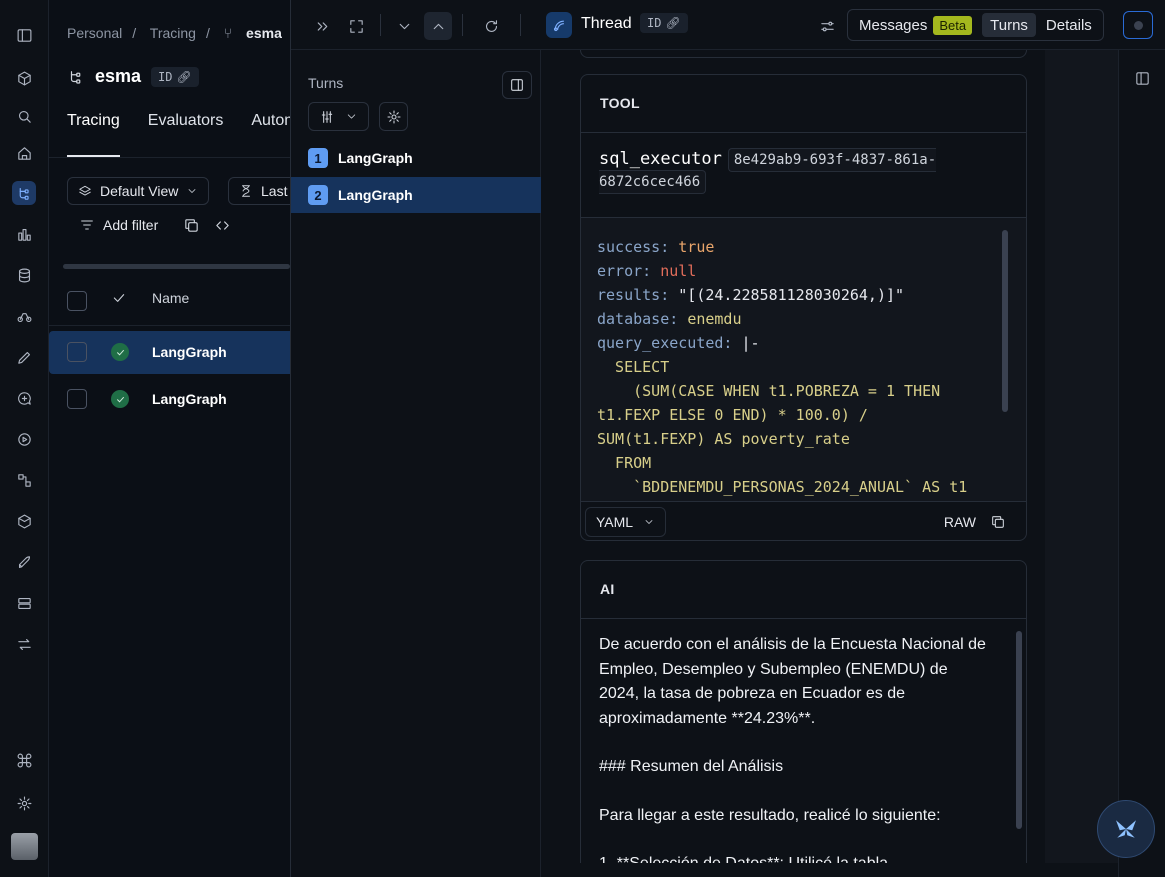 This screenshot has height=877, width=1165. I want to click on add-filter-button: Add filter, so click(118, 225).